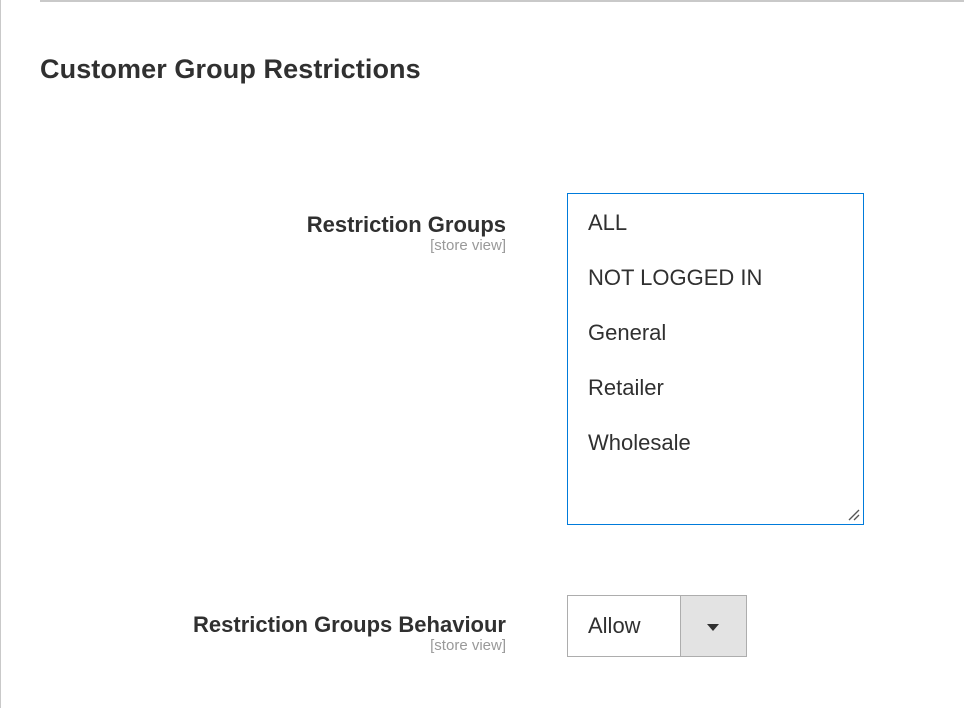 Image resolution: width=964 pixels, height=708 pixels. Describe the element at coordinates (406, 224) in the screenshot. I see `restriction-groups-label: Restriction Groups` at that location.